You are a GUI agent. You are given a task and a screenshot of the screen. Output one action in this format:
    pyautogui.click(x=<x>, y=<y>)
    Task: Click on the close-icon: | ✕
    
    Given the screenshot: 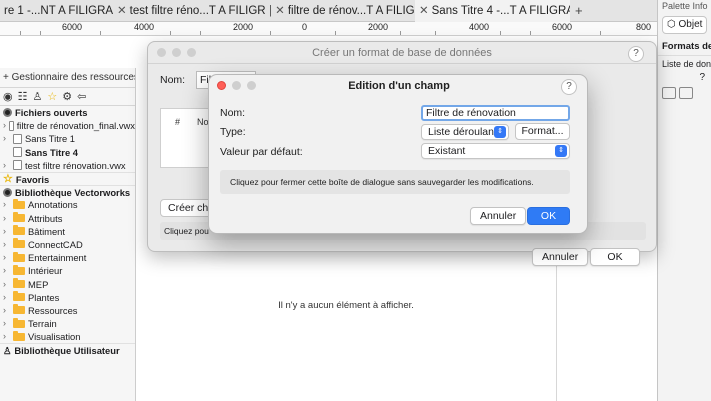 What is the action you would take?
    pyautogui.click(x=277, y=11)
    